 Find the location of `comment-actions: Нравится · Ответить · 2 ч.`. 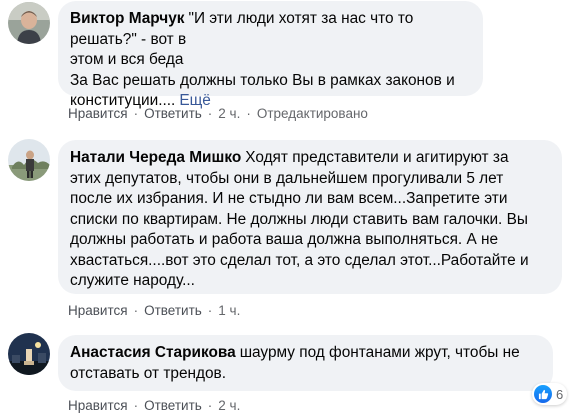

comment-actions: Нравится · Ответить · 2 ч. is located at coordinates (154, 405).